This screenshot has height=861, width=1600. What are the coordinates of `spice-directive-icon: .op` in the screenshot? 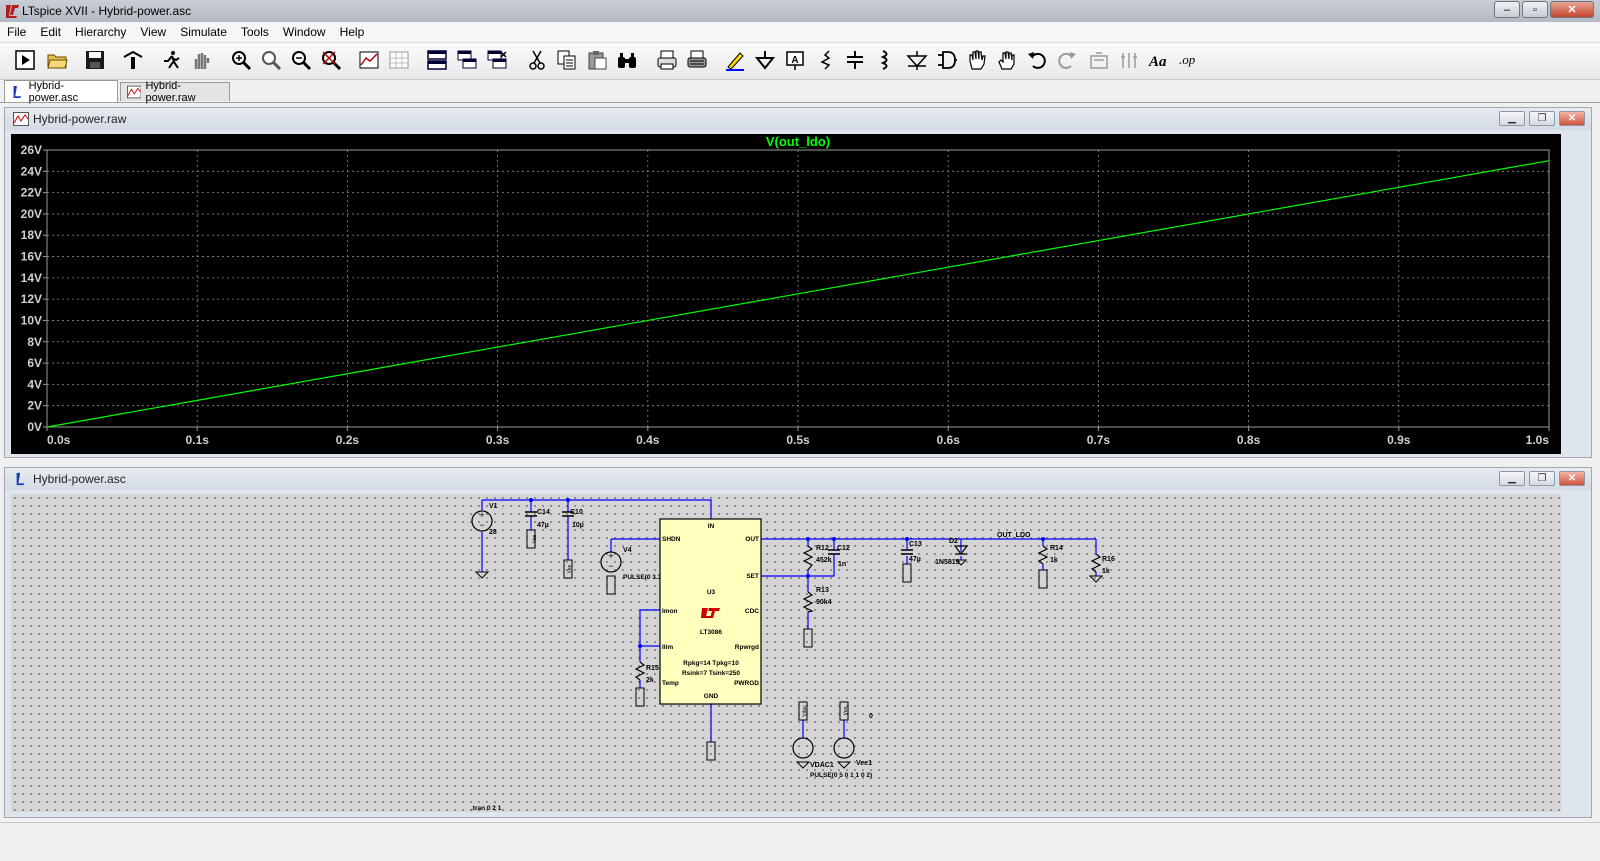 It's located at (1189, 60).